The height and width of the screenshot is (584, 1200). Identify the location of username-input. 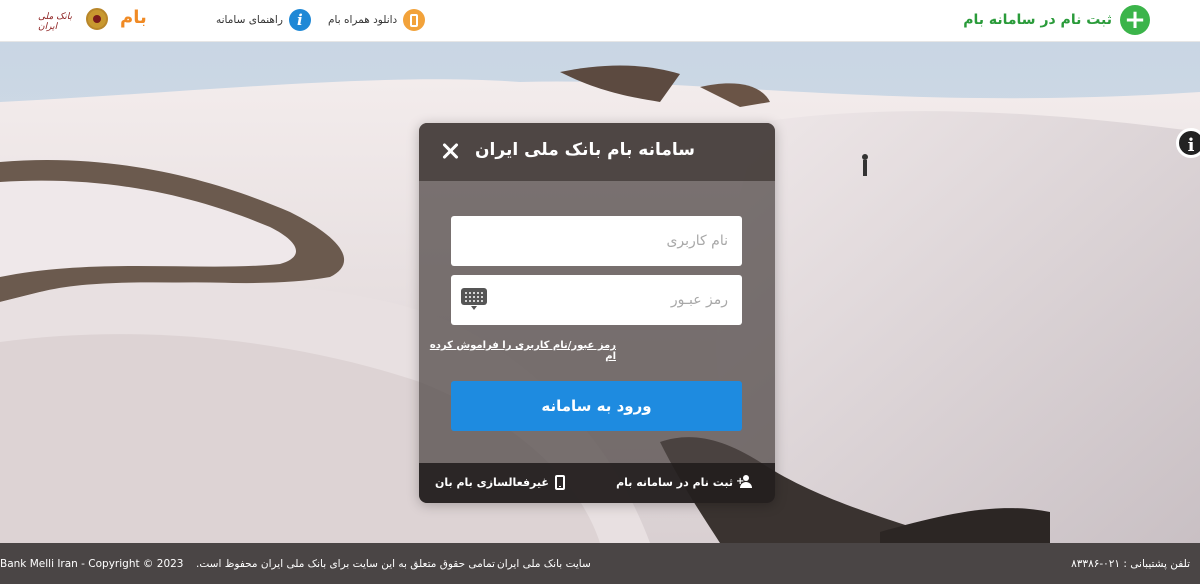
(596, 241).